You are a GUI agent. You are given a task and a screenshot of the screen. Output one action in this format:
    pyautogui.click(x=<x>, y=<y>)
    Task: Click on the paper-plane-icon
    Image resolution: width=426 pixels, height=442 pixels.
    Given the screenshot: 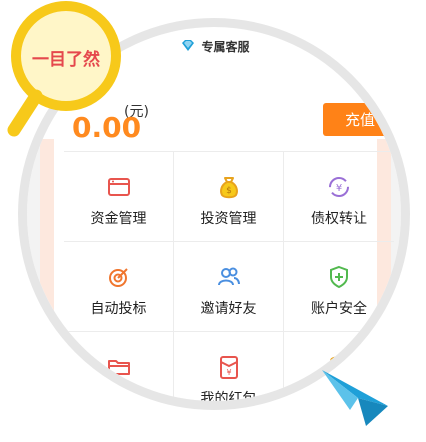 What is the action you would take?
    pyautogui.click(x=355, y=398)
    